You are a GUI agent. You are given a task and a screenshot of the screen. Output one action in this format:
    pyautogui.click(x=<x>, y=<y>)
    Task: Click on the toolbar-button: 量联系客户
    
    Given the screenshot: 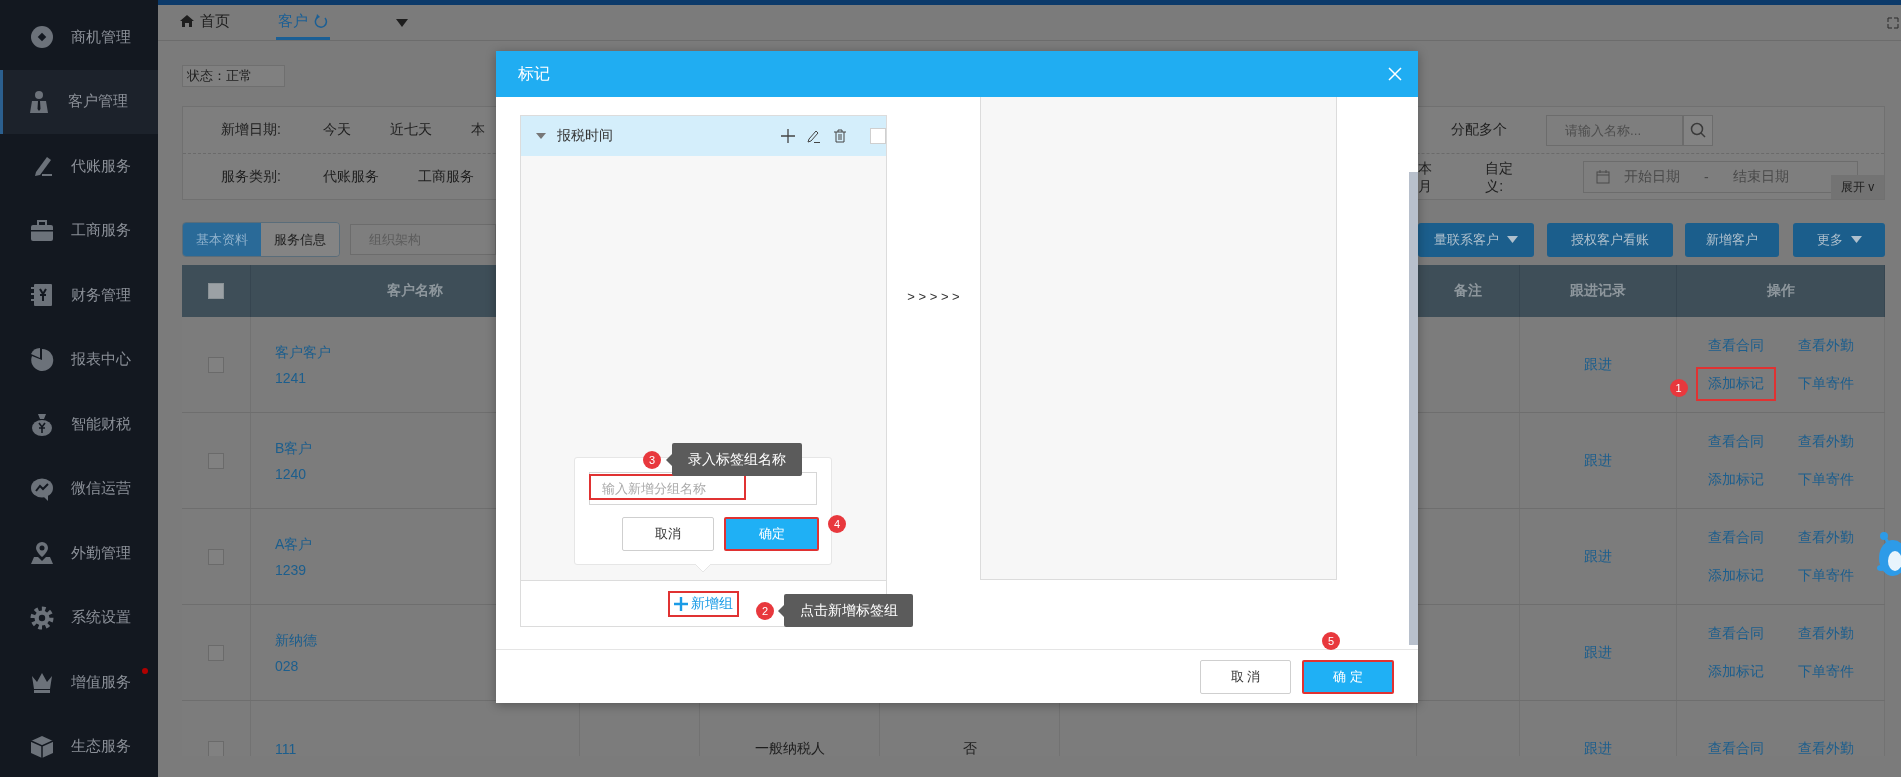 What is the action you would take?
    pyautogui.click(x=1476, y=239)
    